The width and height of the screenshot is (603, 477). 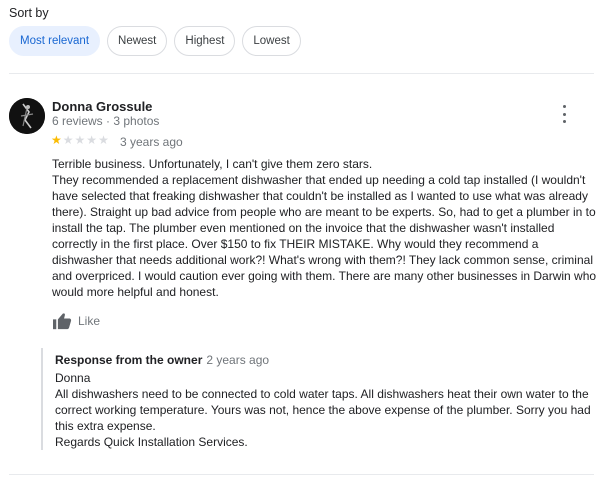 I want to click on review-time: 3 years ago, so click(x=151, y=142).